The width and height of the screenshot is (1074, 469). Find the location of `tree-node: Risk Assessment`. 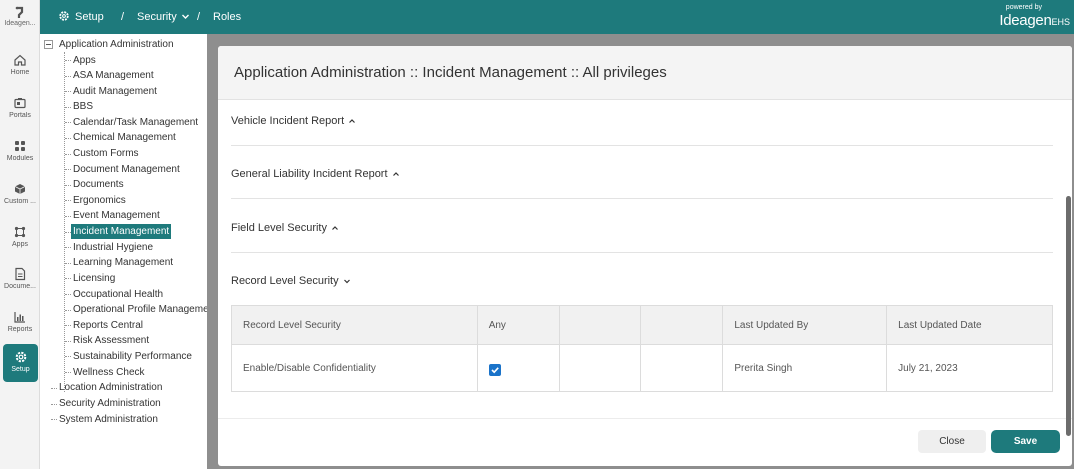

tree-node: Risk Assessment is located at coordinates (111, 340).